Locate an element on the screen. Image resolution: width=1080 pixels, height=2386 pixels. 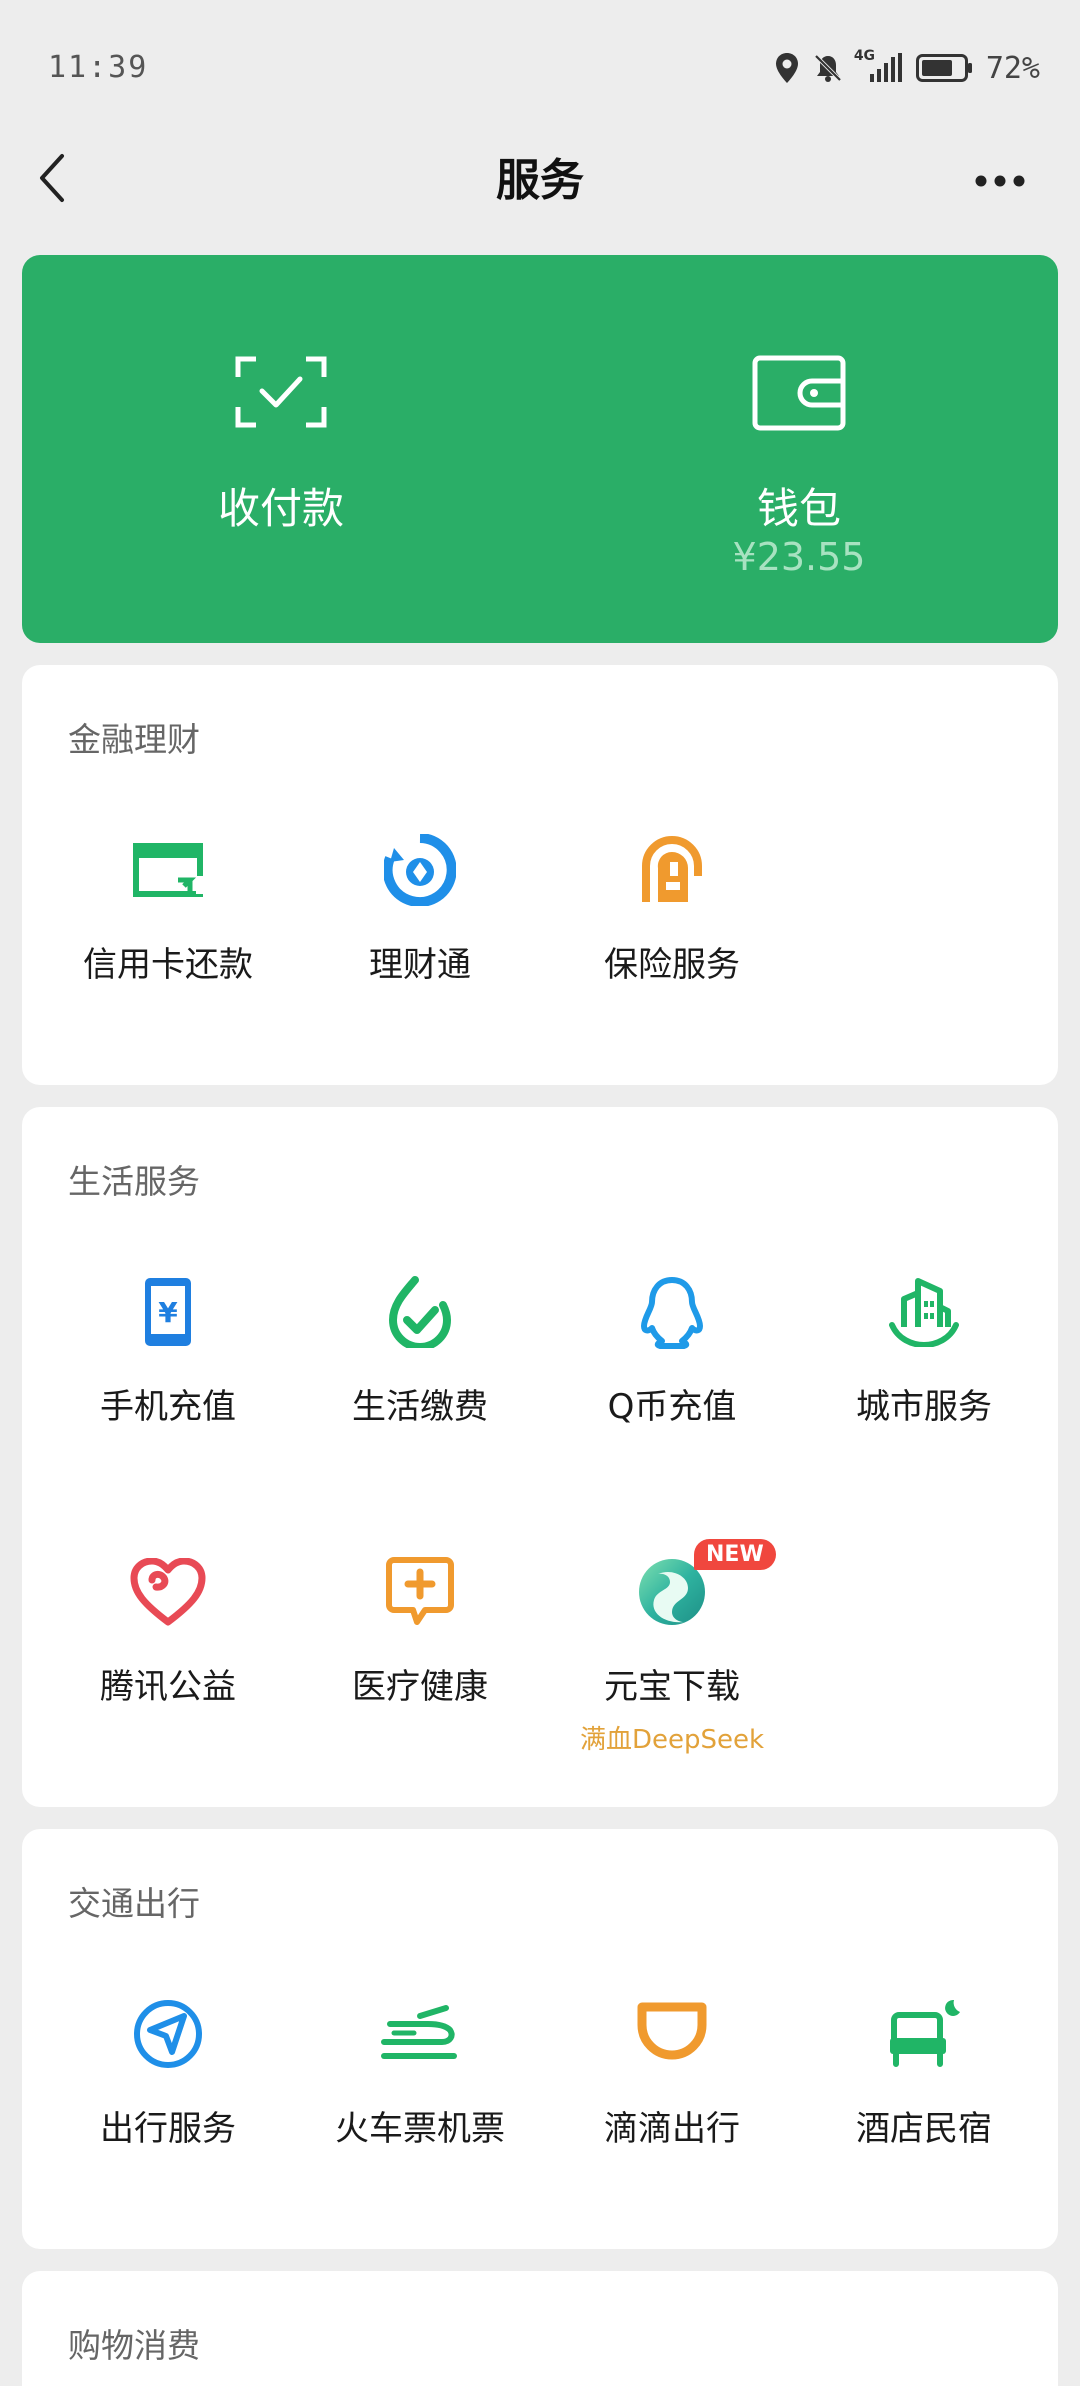
insurance-icon is located at coordinates (672, 870).